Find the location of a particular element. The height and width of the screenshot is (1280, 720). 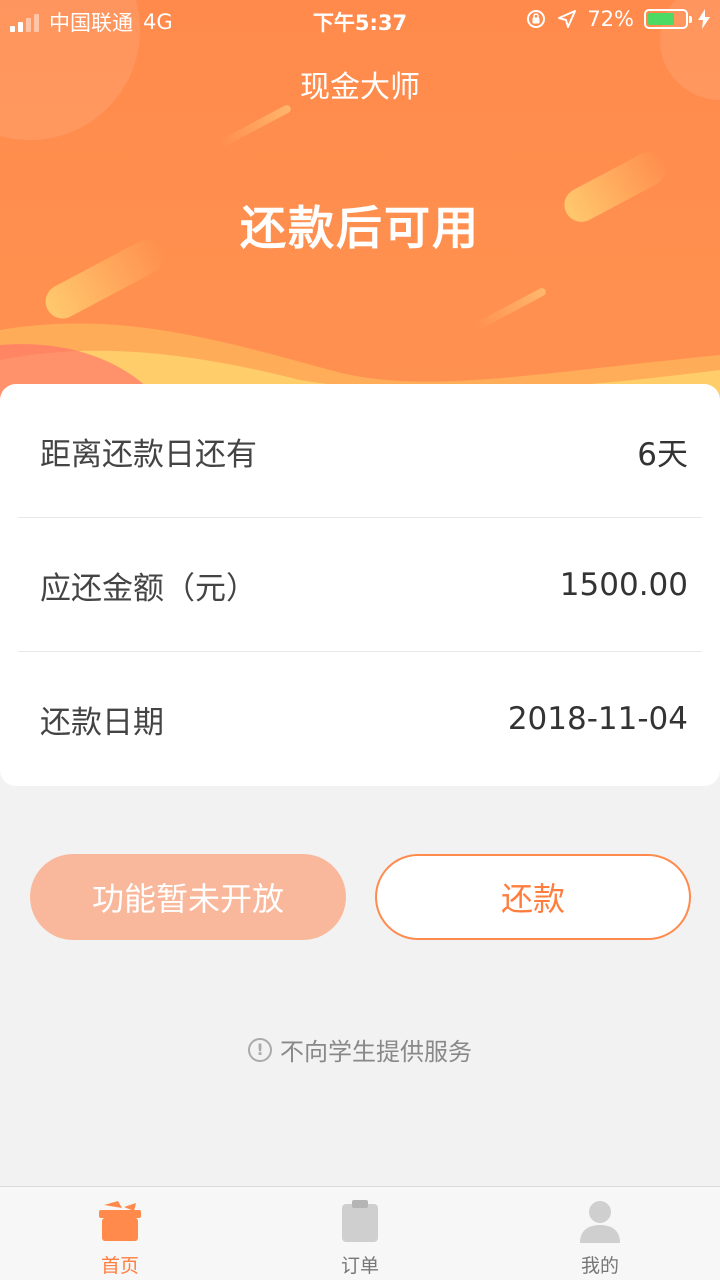

row-label: 还款日期 is located at coordinates (102, 722).